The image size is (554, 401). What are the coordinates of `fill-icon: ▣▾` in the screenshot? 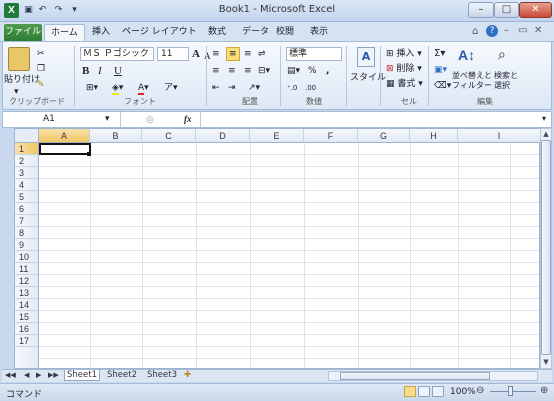 It's located at (440, 70).